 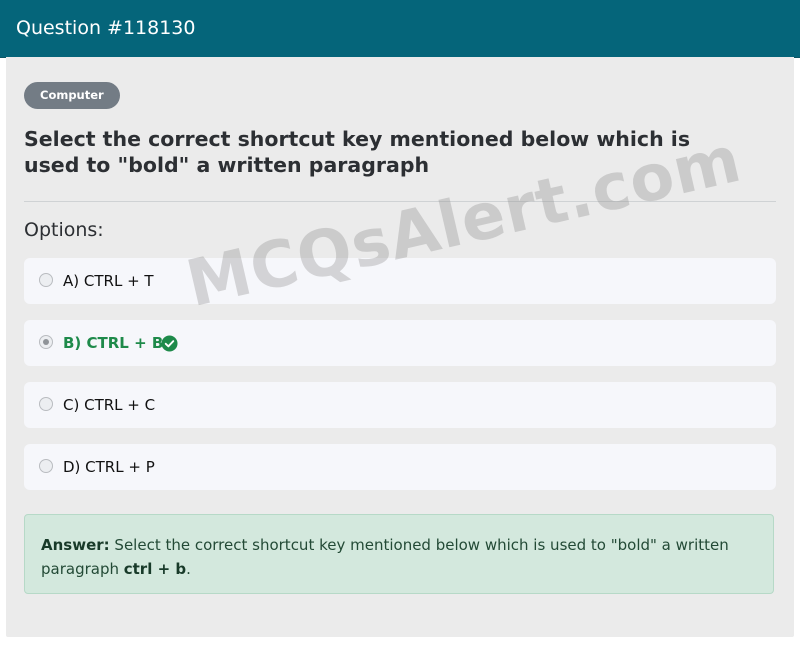 What do you see at coordinates (155, 569) in the screenshot?
I see `answer-key: ctrl + b` at bounding box center [155, 569].